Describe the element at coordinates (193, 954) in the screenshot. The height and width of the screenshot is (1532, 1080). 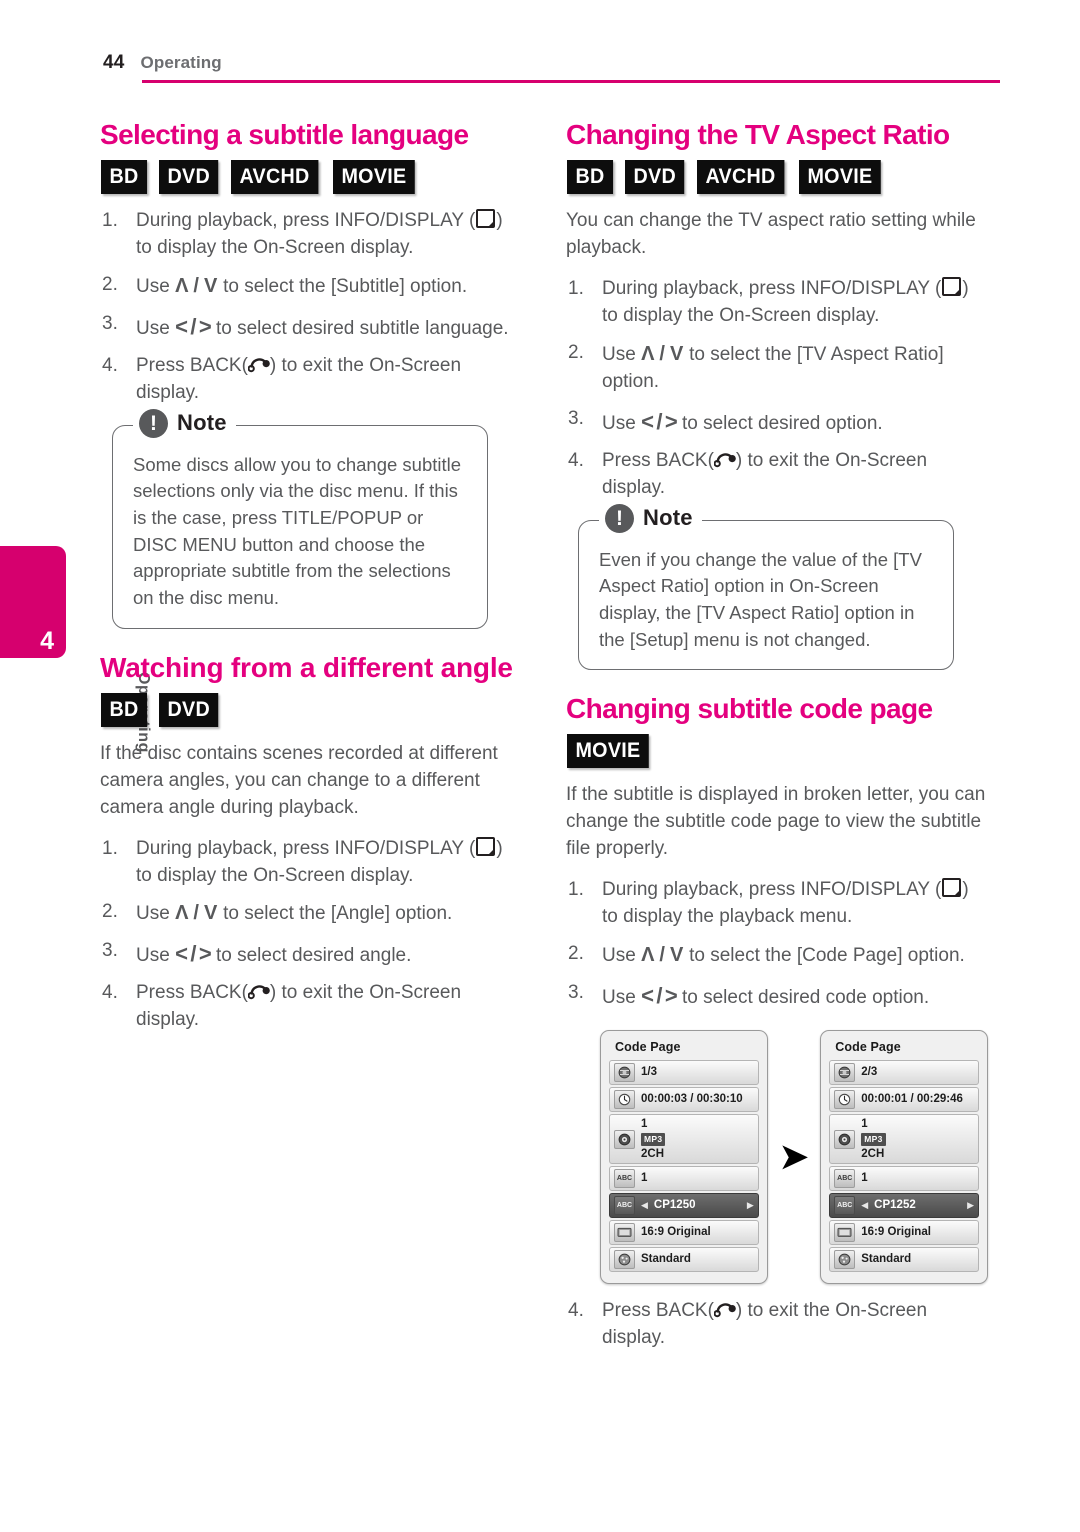
I see `left-right-arrows-icon: < / >` at that location.